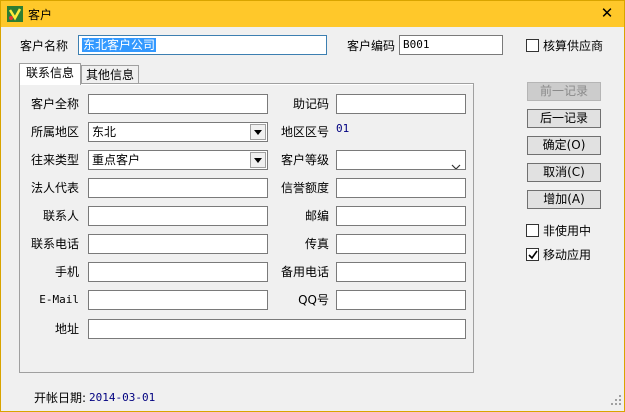  Describe the element at coordinates (15, 14) in the screenshot. I see `app-icon` at that location.